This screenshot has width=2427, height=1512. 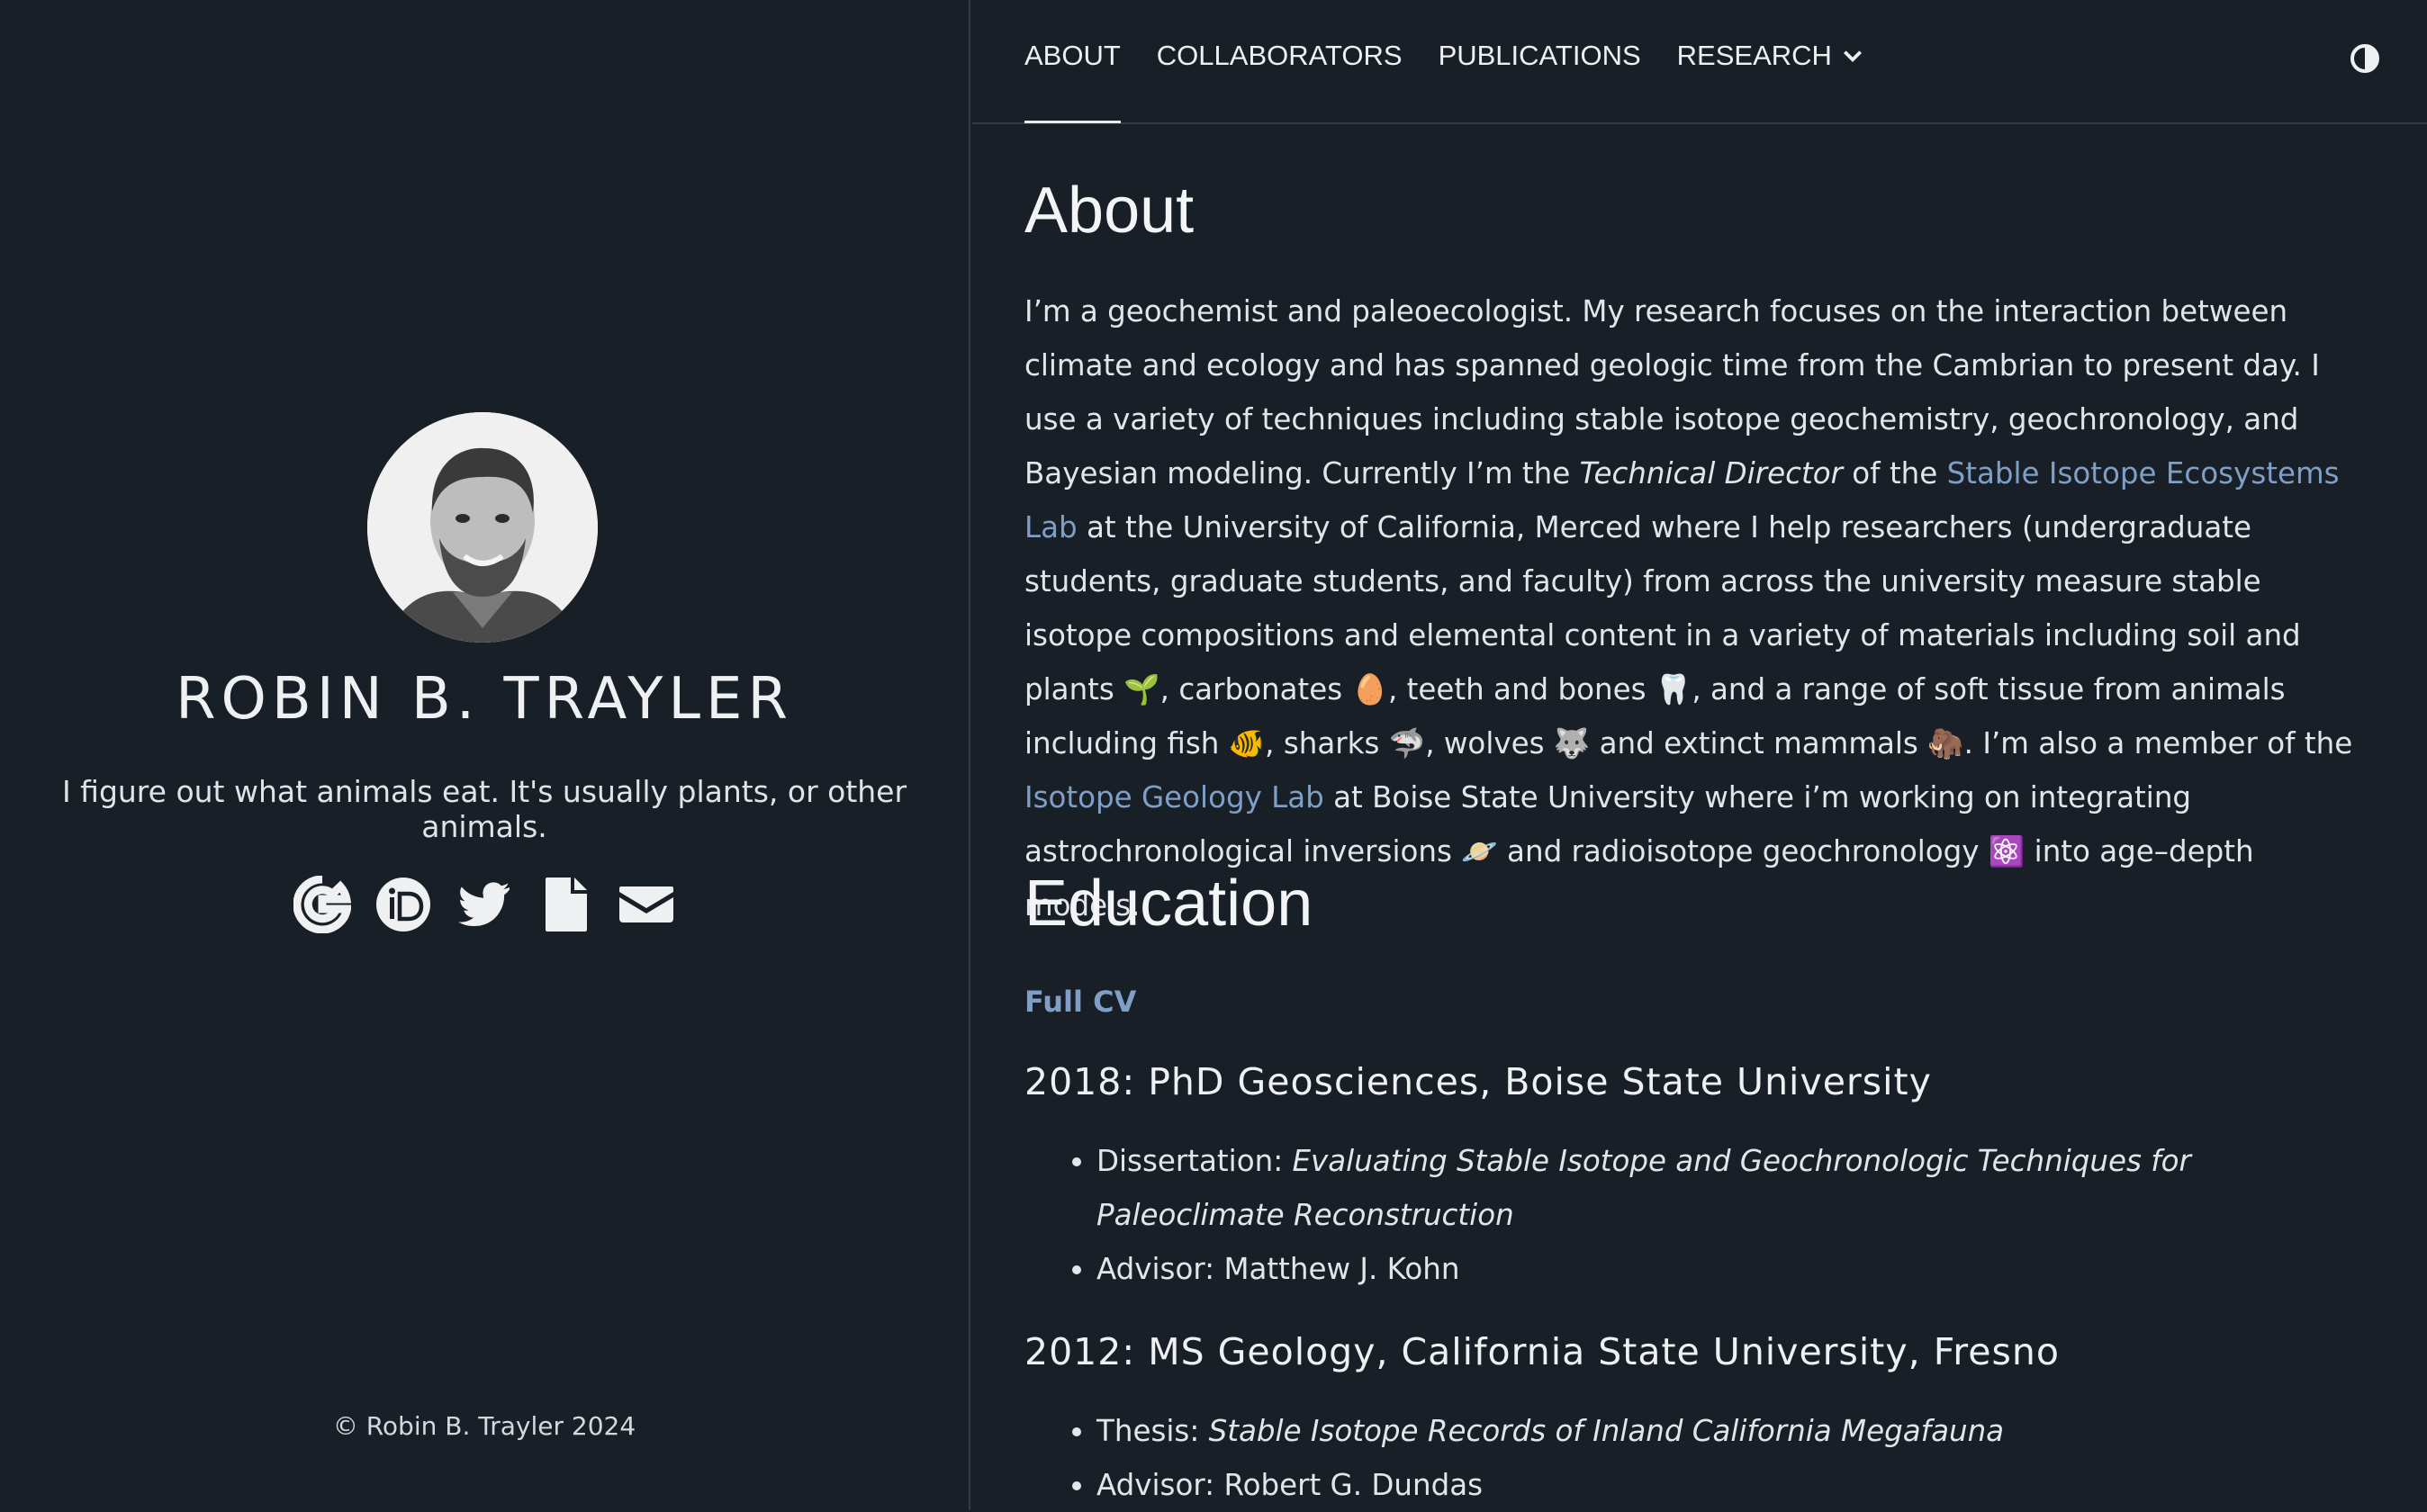 What do you see at coordinates (1735, 1269) in the screenshot?
I see `list-item: Advisor: Matthew J. Kohn` at bounding box center [1735, 1269].